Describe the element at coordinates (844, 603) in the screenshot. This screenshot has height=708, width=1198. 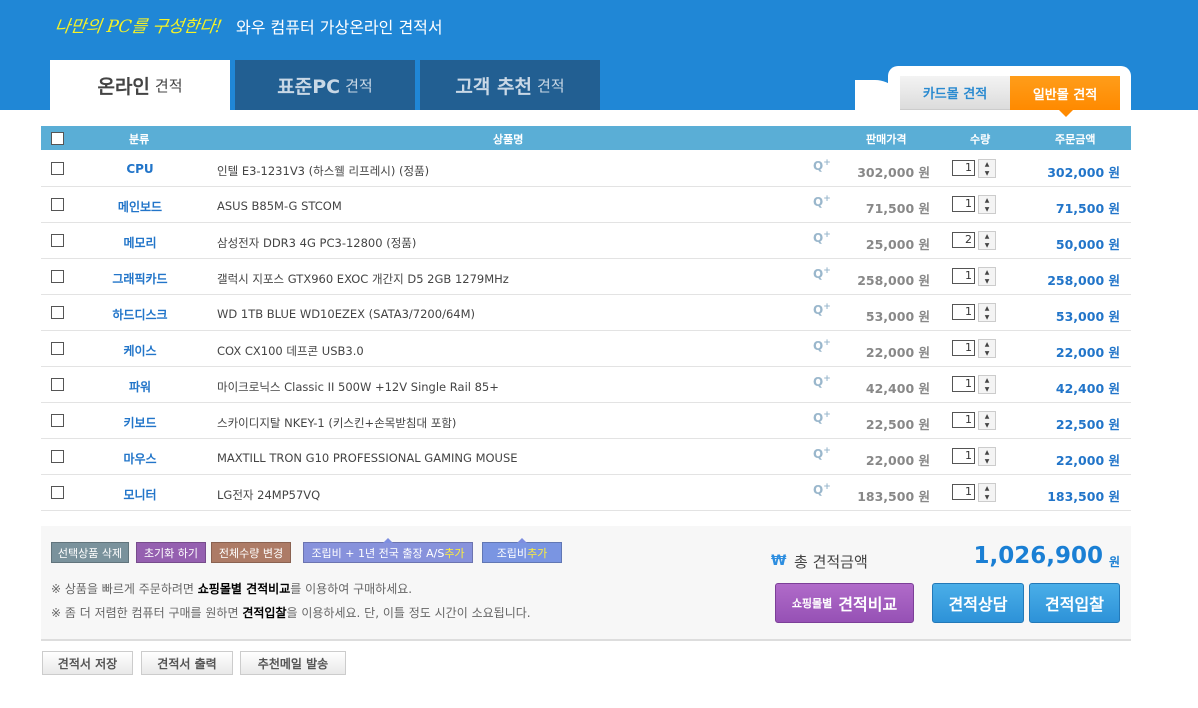
I see `compare-button: 쇼핑몰별 견적비교` at that location.